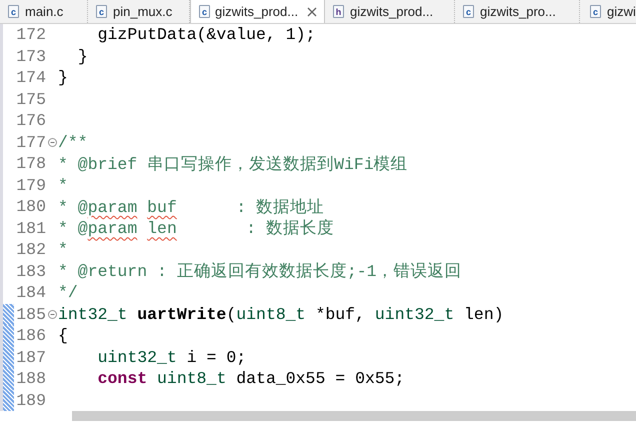 This screenshot has width=636, height=423. Describe the element at coordinates (30, 271) in the screenshot. I see `line-number: 183` at that location.